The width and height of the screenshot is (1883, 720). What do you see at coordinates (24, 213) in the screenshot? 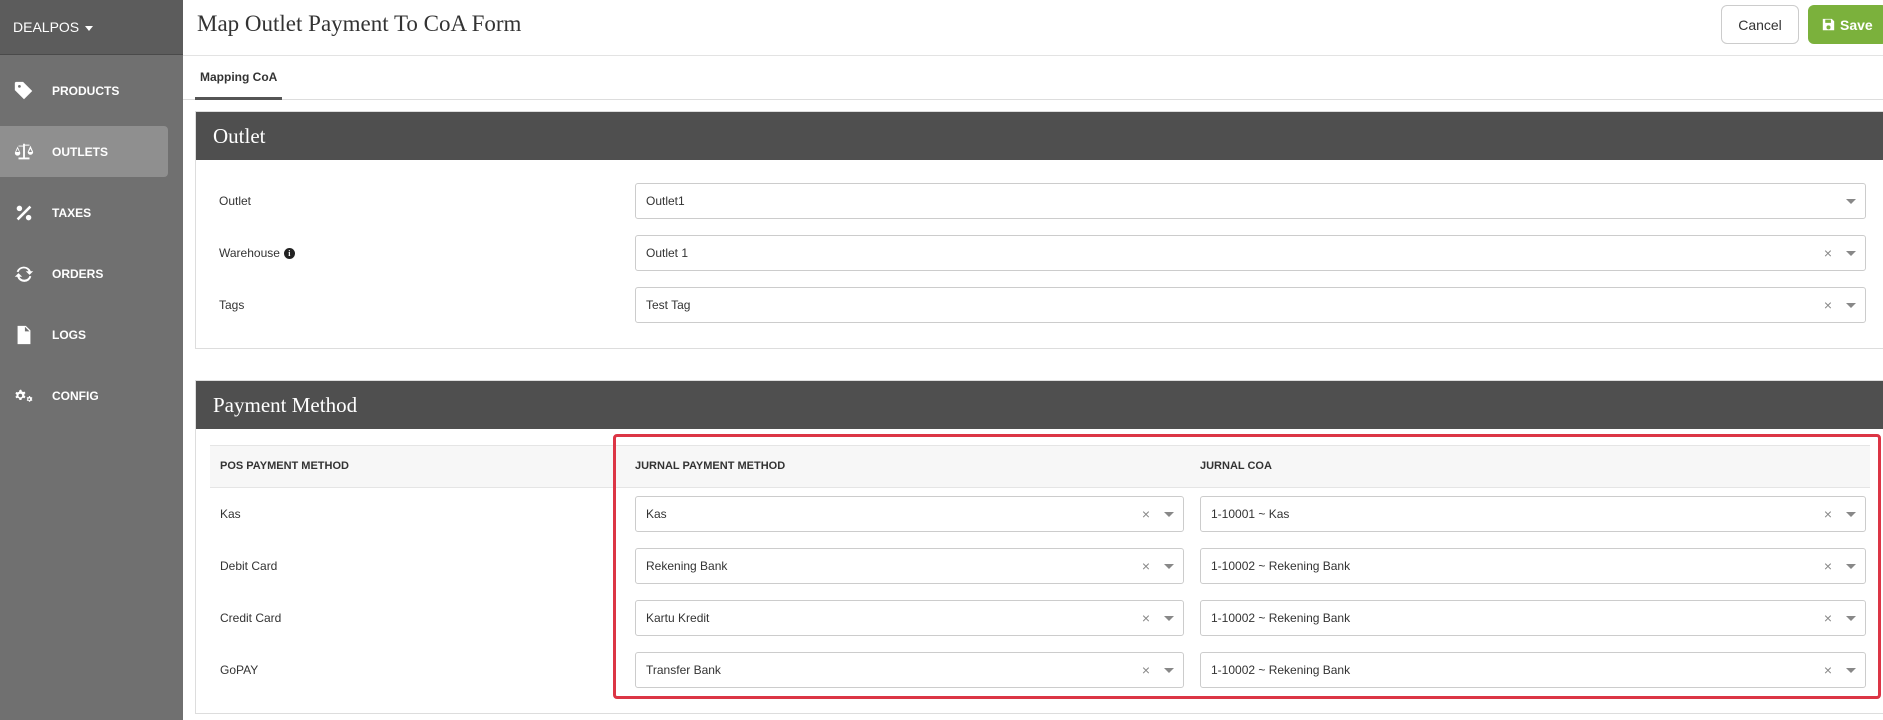
I see `percent-icon` at bounding box center [24, 213].